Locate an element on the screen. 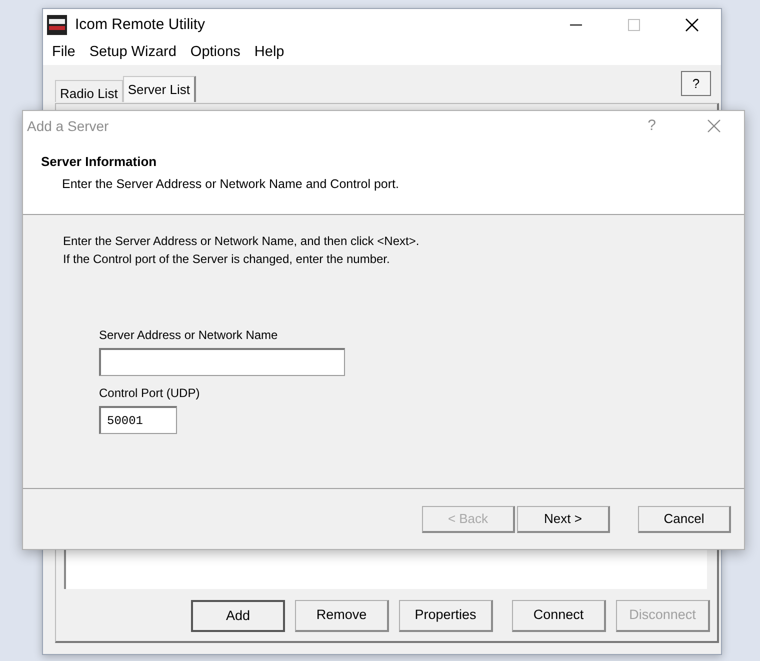 The height and width of the screenshot is (661, 760). close-icon is located at coordinates (692, 25).